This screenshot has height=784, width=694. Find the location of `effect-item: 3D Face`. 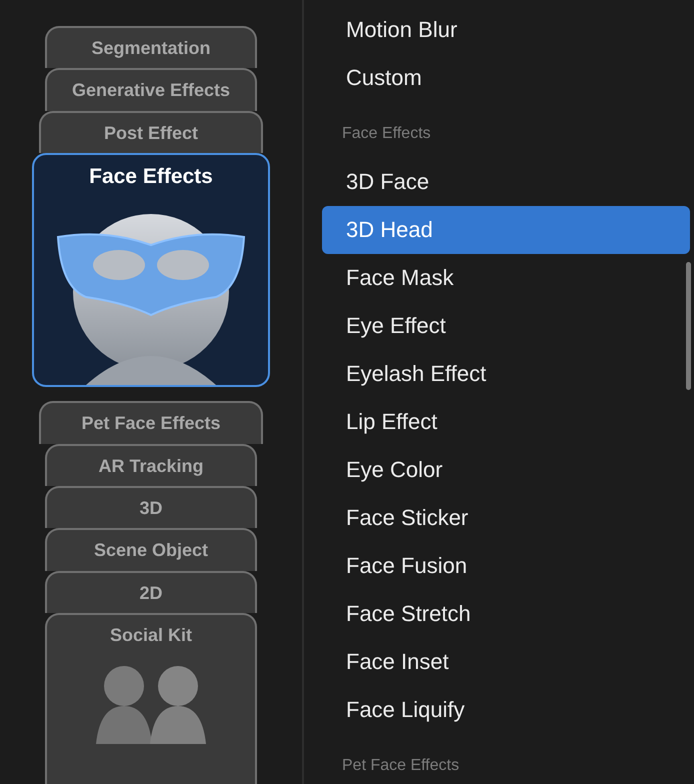

effect-item: 3D Face is located at coordinates (506, 182).